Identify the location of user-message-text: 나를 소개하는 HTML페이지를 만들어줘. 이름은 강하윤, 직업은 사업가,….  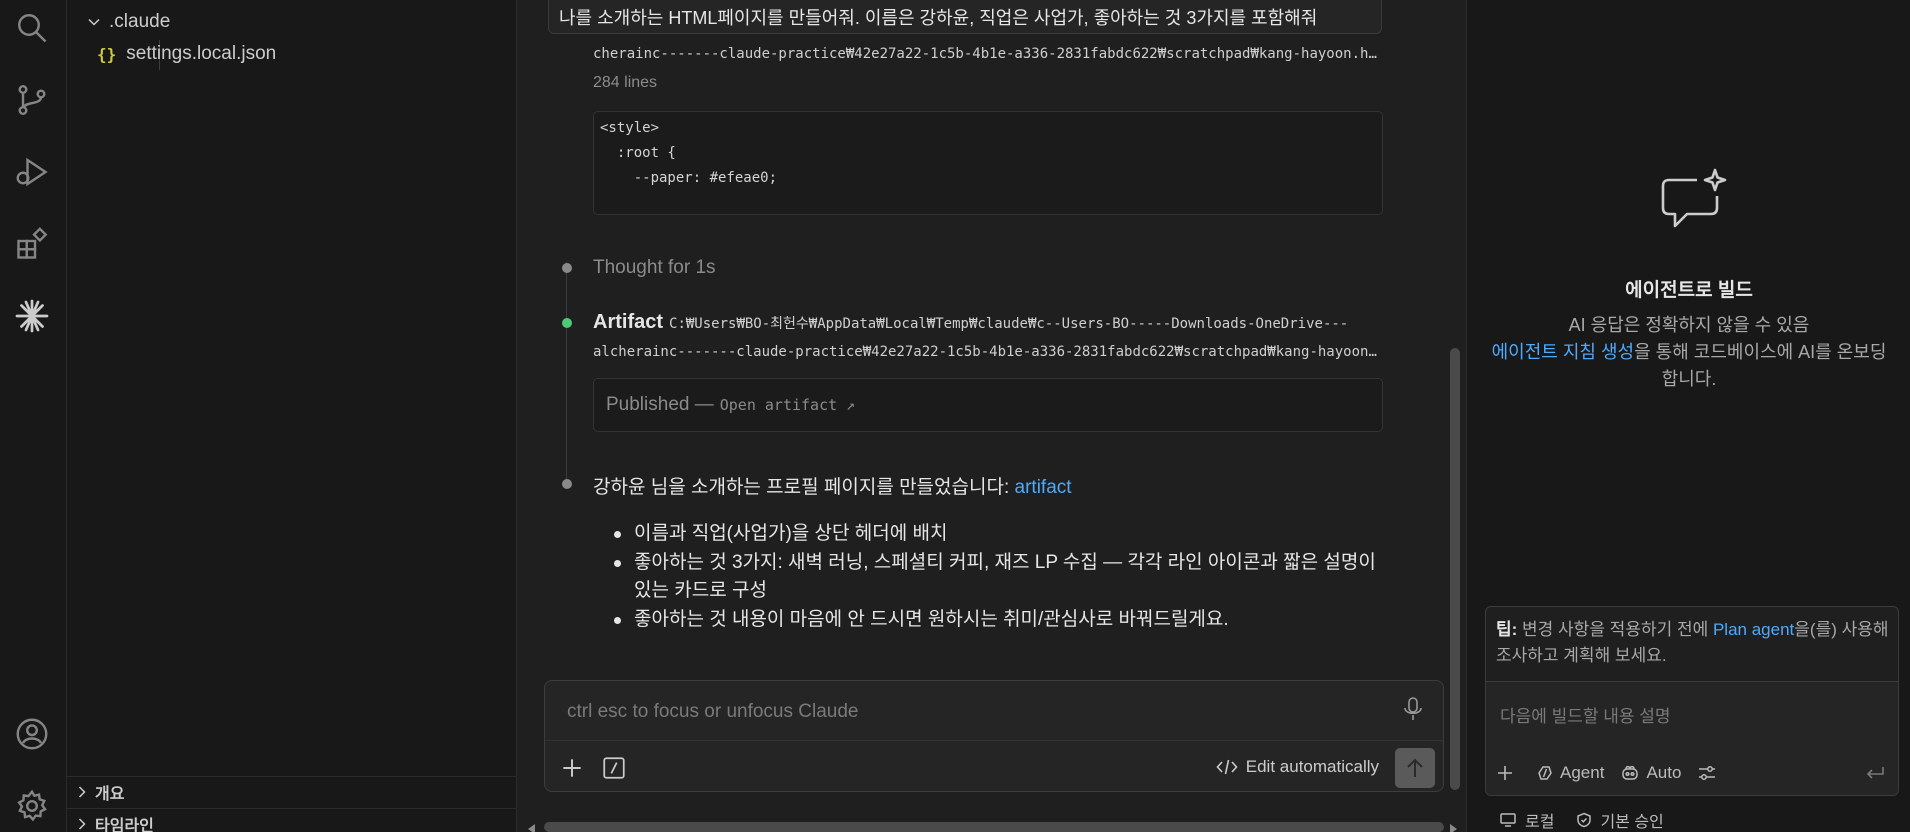
(938, 17).